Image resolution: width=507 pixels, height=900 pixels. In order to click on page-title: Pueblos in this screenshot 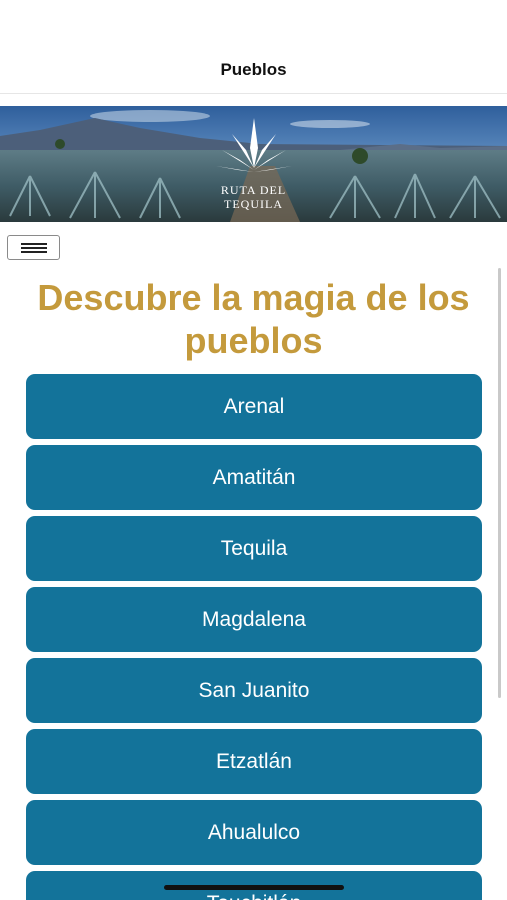, I will do `click(253, 69)`.